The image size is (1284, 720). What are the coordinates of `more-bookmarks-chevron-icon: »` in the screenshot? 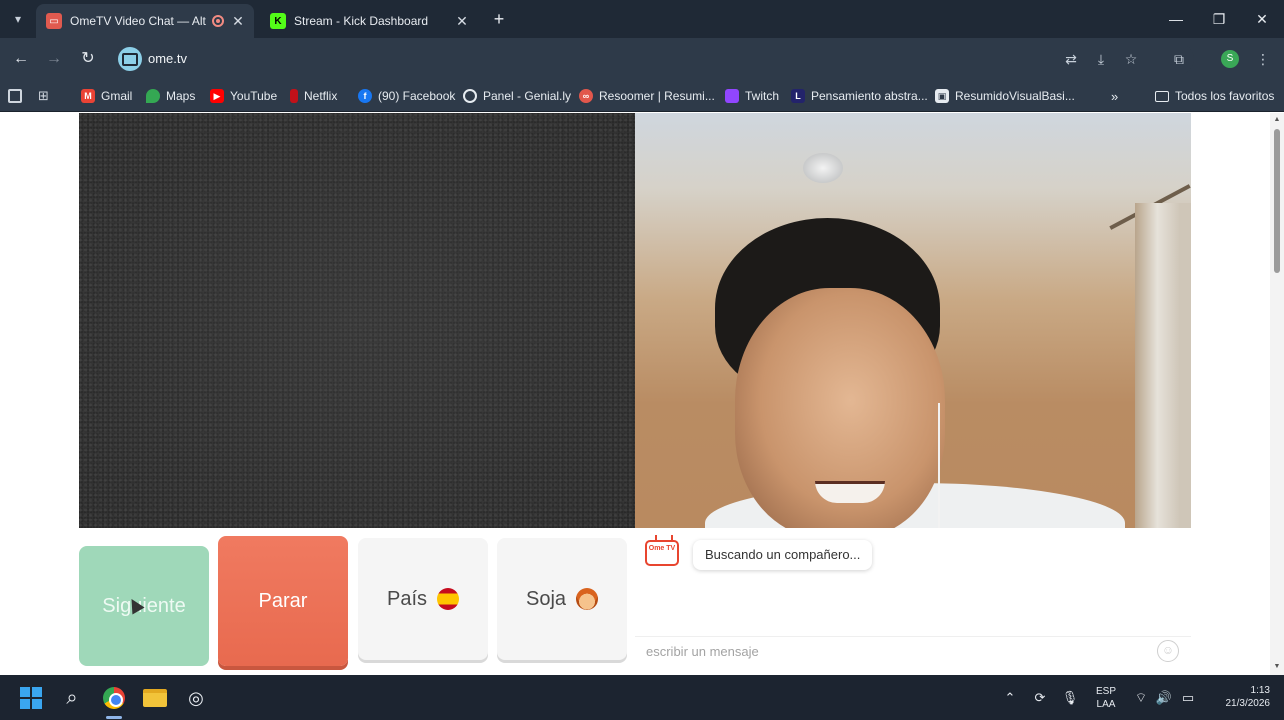 It's located at (1114, 96).